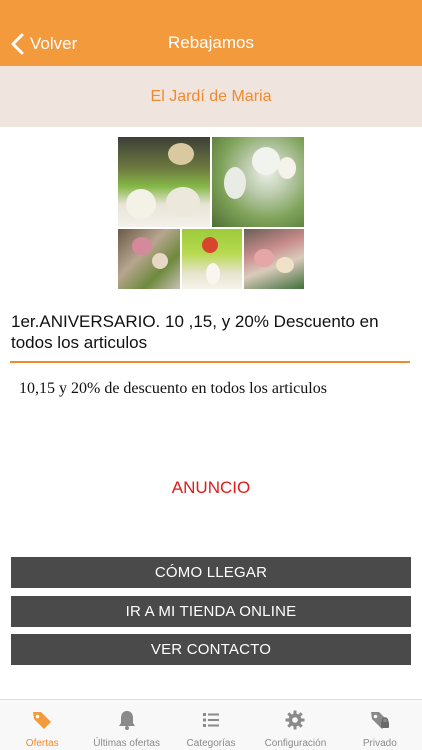 Image resolution: width=422 pixels, height=750 pixels. I want to click on page-title: Rebajamos, so click(211, 42).